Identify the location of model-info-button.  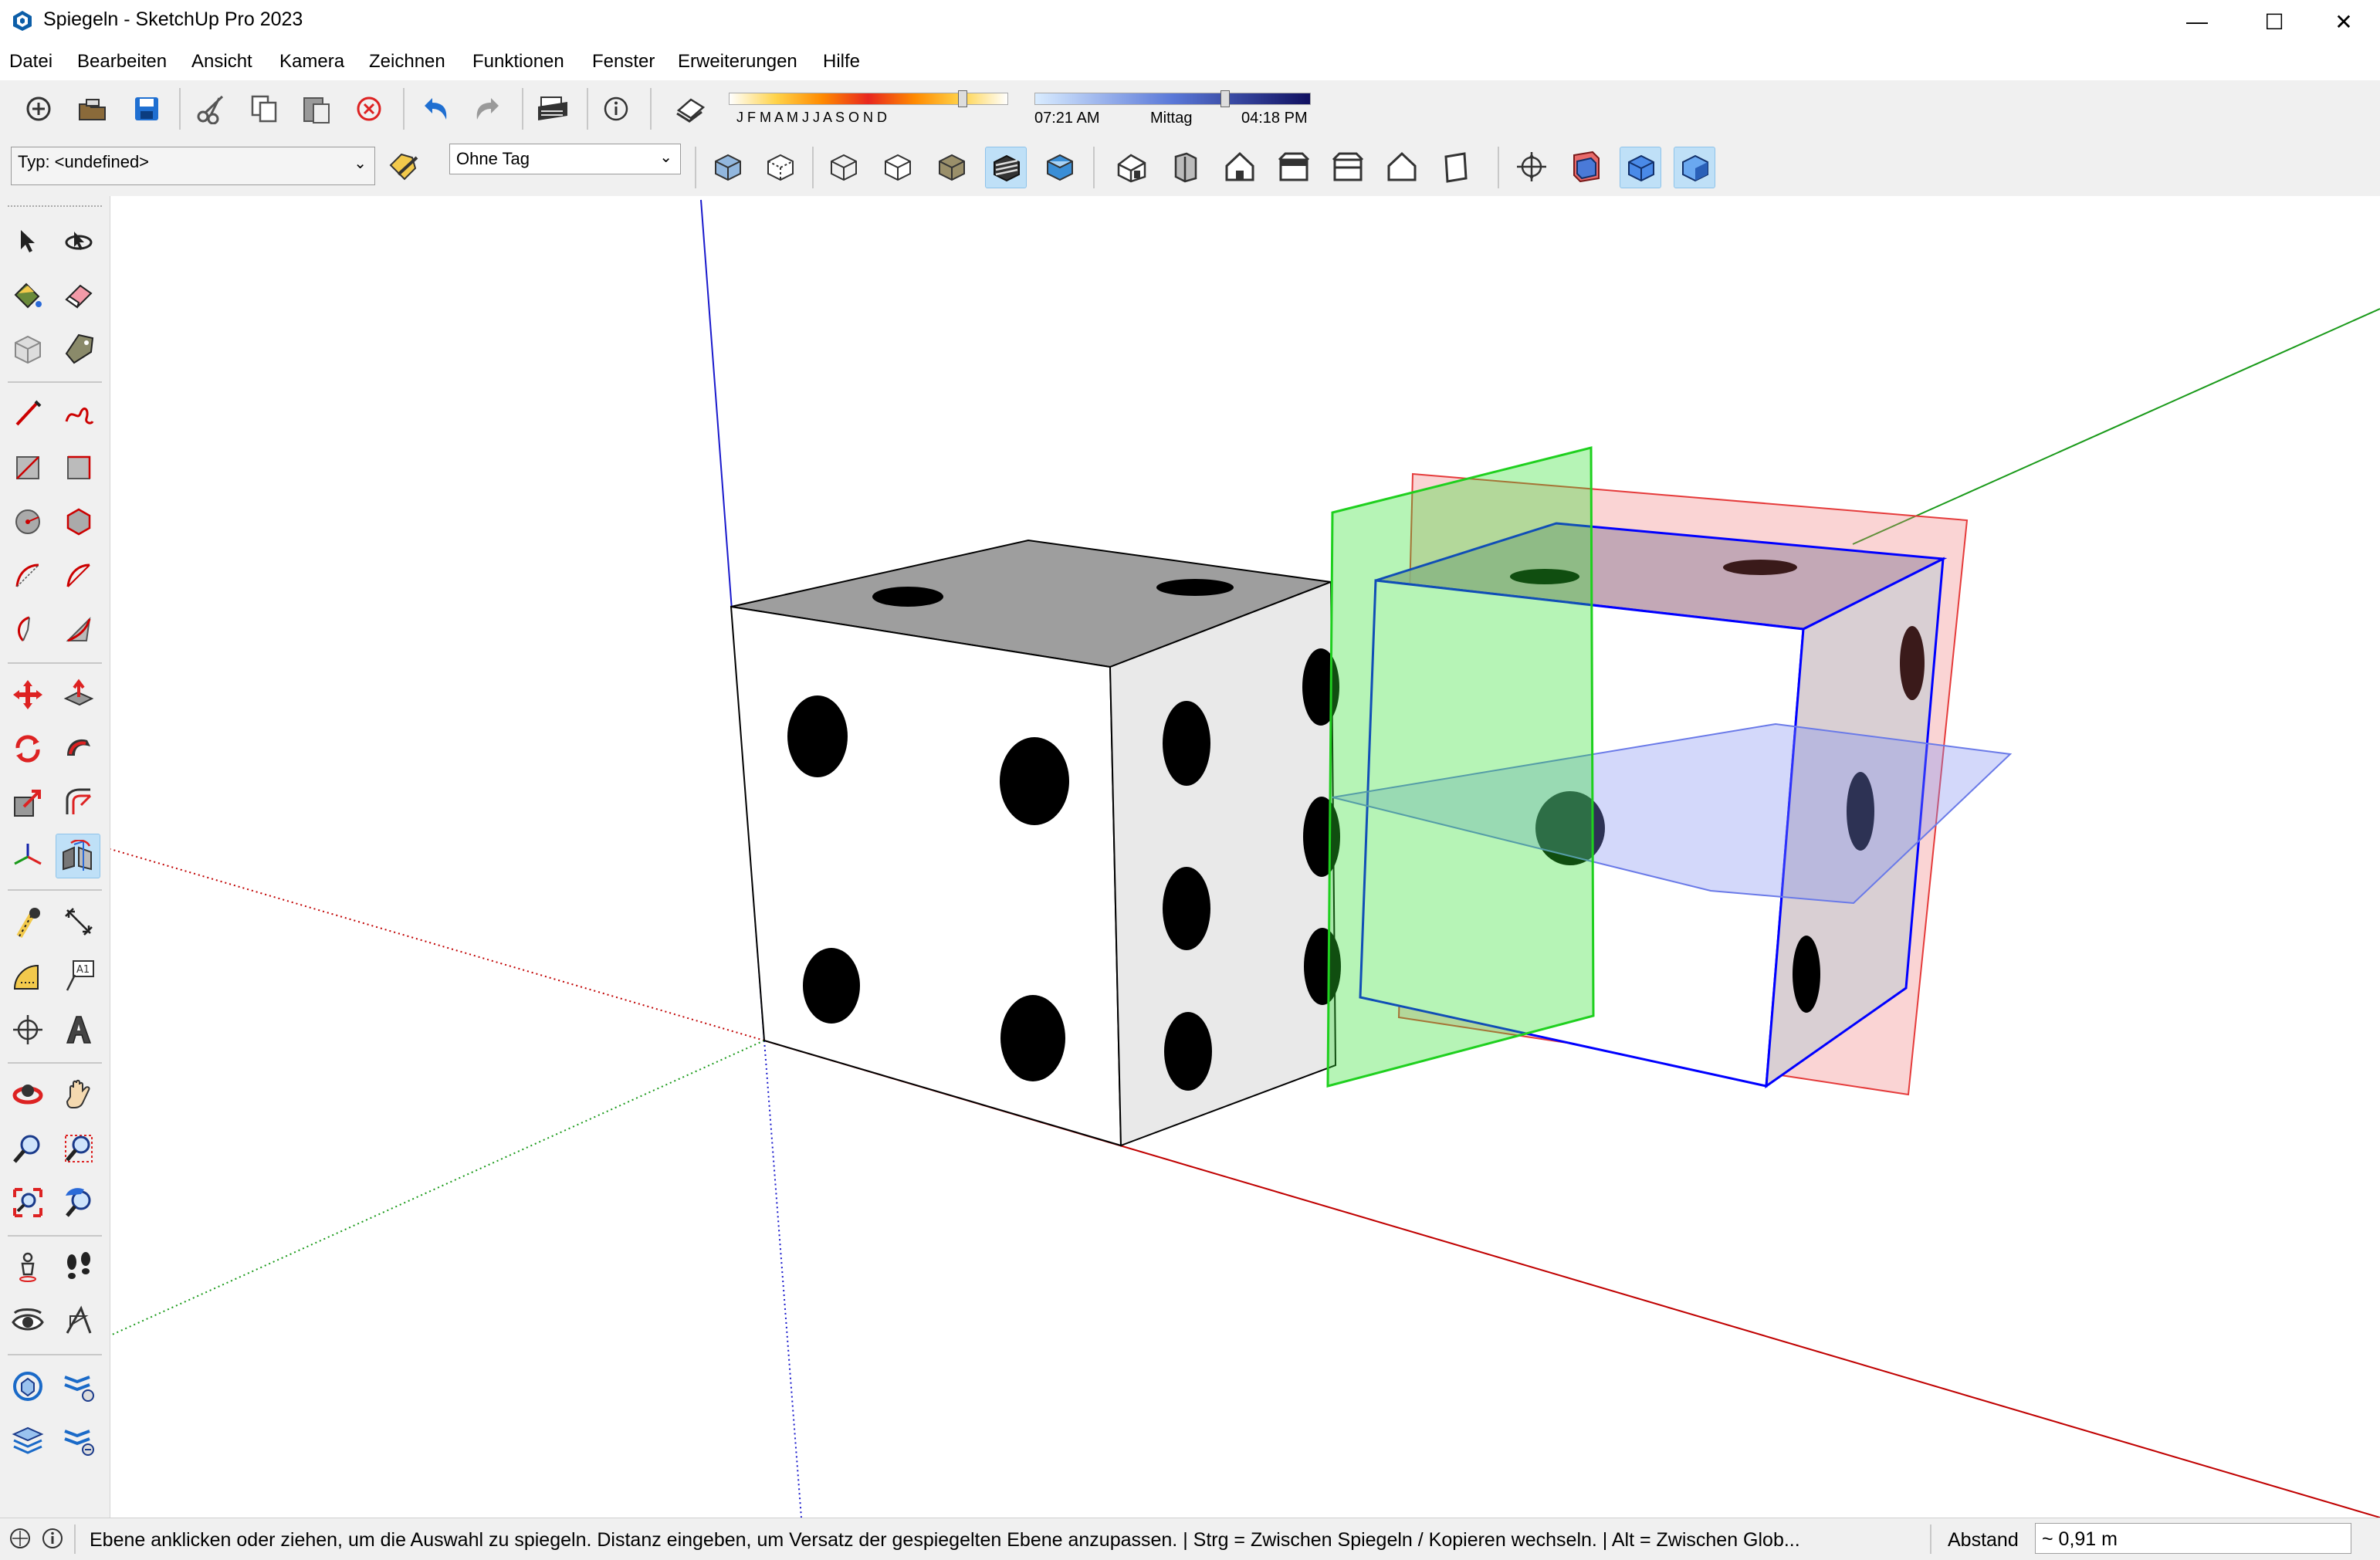
(616, 109).